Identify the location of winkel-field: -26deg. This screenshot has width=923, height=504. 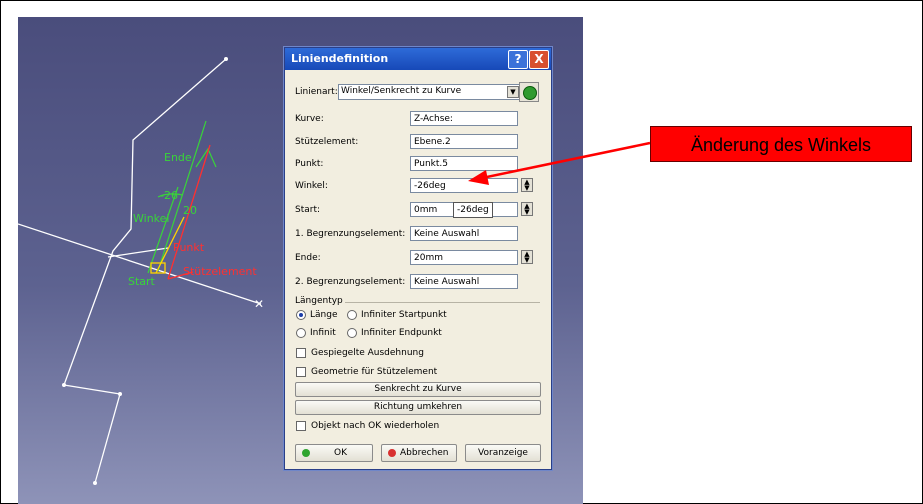
(464, 185).